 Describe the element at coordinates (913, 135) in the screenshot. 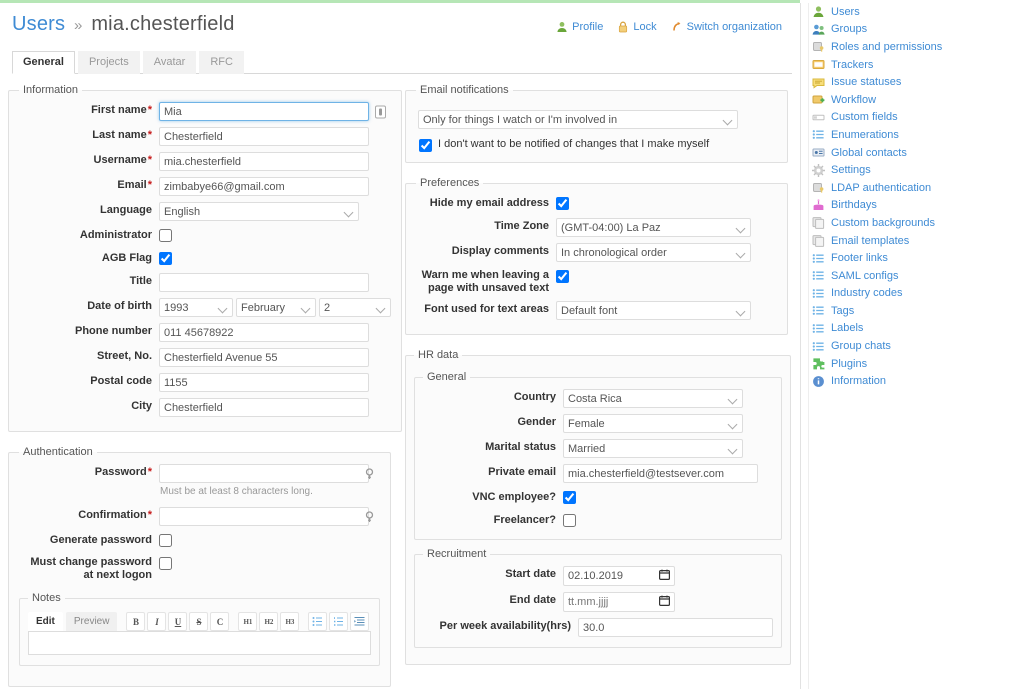

I see `sidebar-item-enumerations: Enumerations` at that location.